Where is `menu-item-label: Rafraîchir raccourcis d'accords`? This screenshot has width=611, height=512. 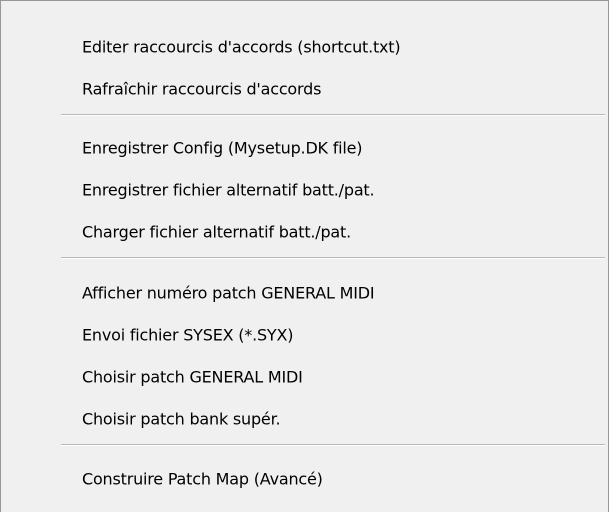 menu-item-label: Rafraîchir raccourcis d'accords is located at coordinates (202, 89).